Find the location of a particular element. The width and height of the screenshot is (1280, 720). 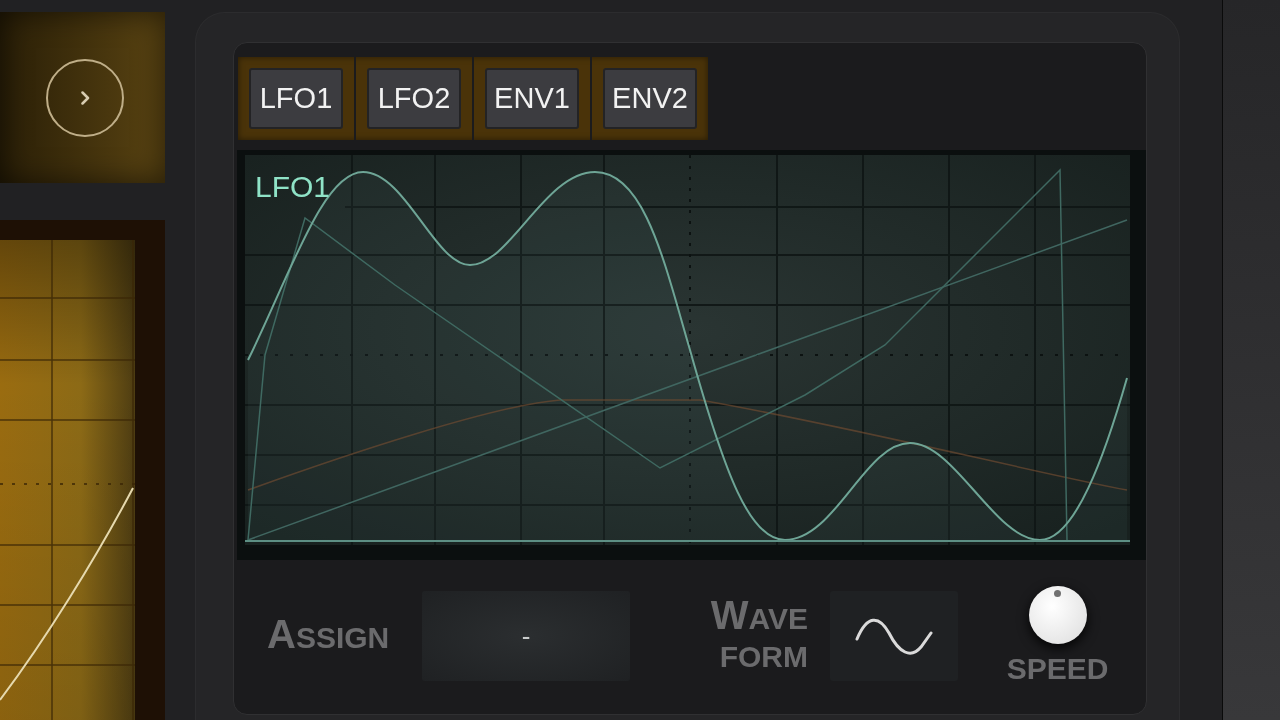

chevron-right-icon is located at coordinates (85, 97).